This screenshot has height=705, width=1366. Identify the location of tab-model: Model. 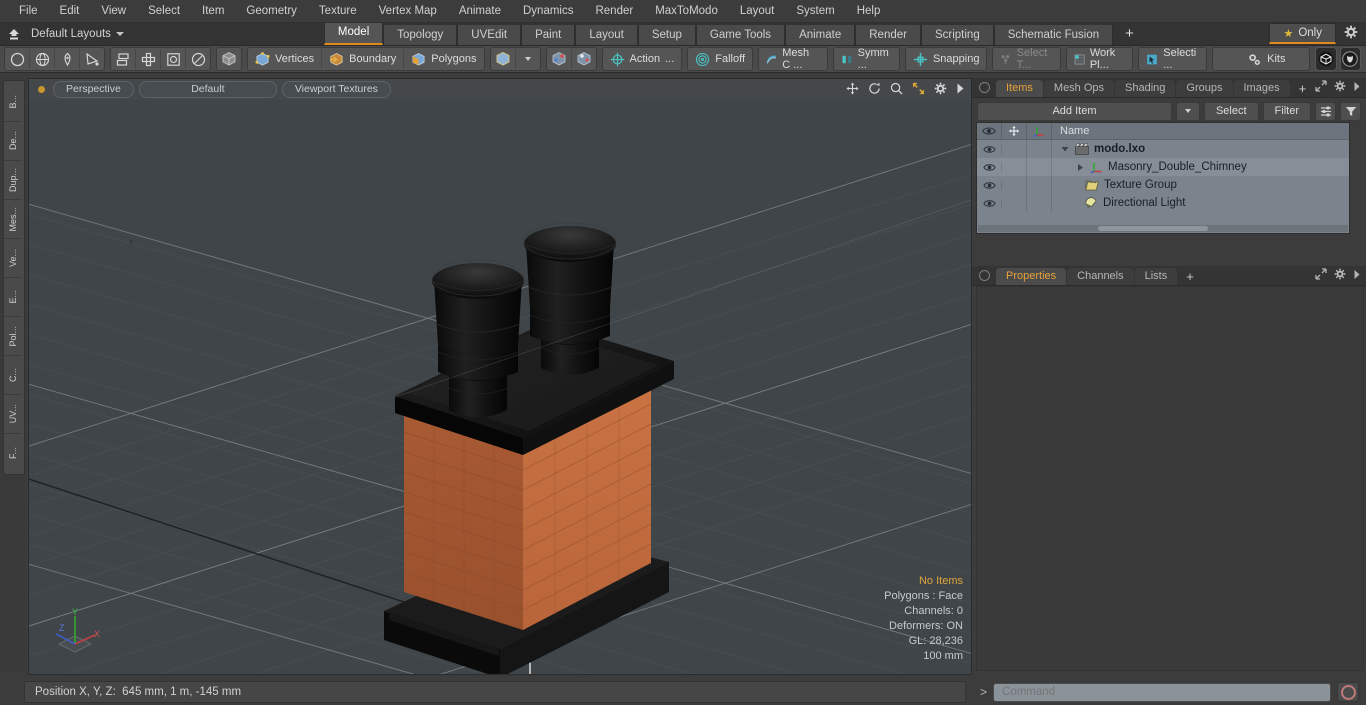
(353, 34).